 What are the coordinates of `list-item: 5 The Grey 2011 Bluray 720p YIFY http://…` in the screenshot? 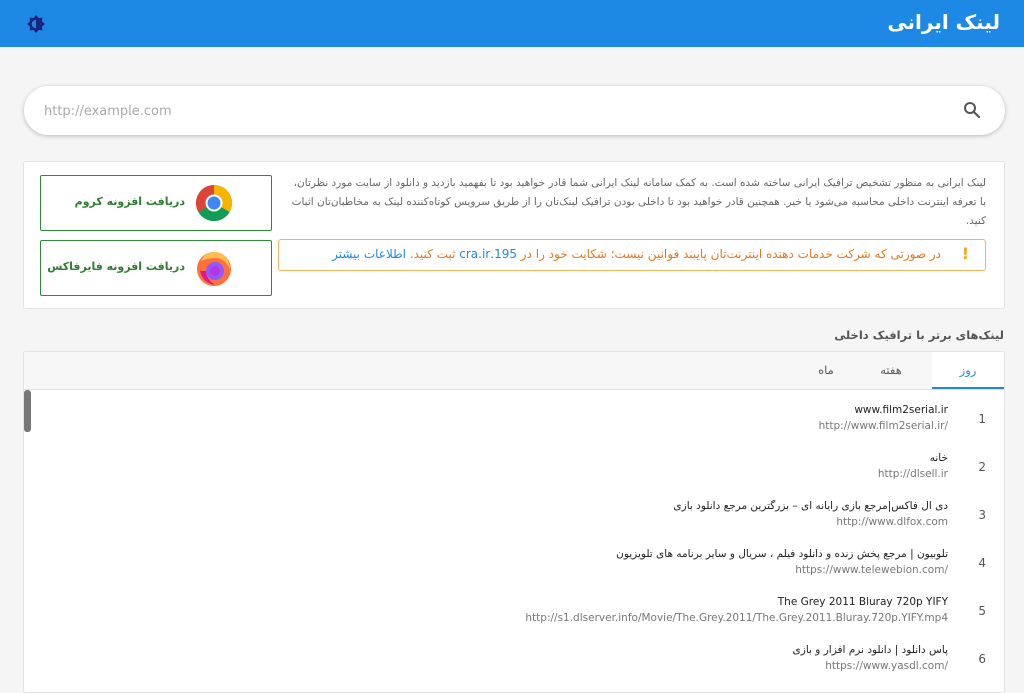 It's located at (514, 612).